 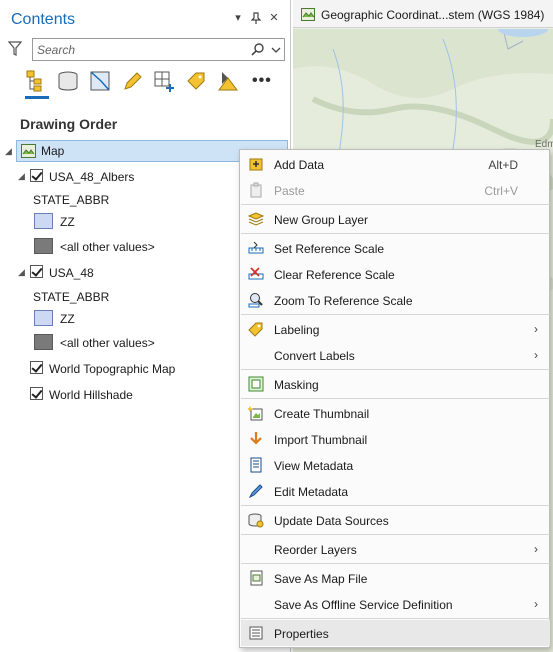 What do you see at coordinates (395, 190) in the screenshot?
I see `menu-item-paste: Paste Ctrl+V` at bounding box center [395, 190].